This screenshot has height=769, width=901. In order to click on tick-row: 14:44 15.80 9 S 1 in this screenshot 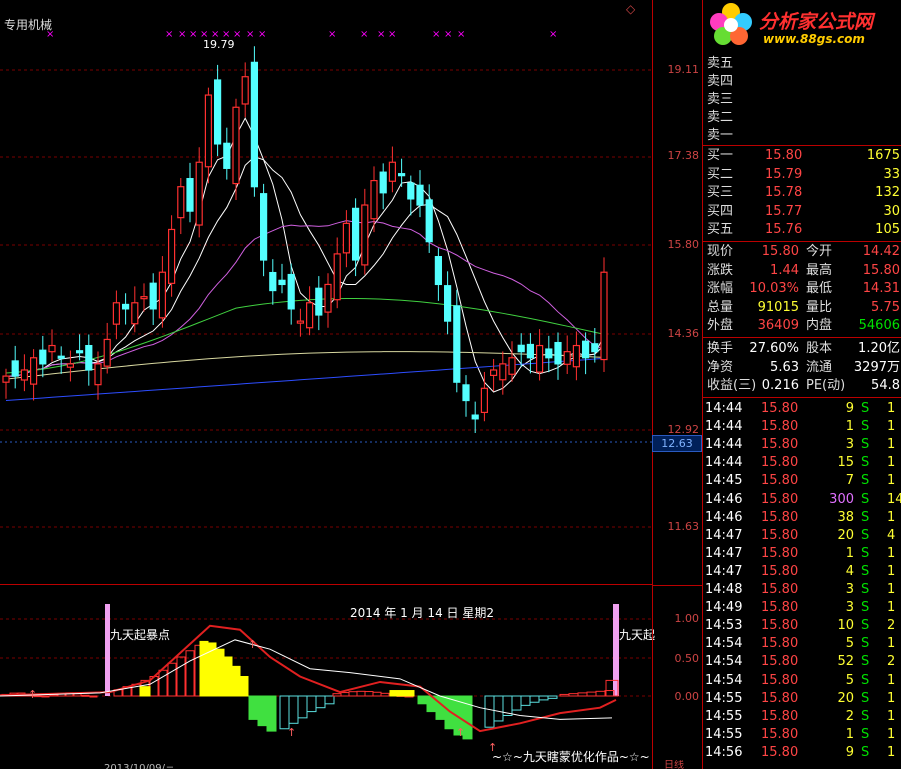, I will do `click(802, 409)`.